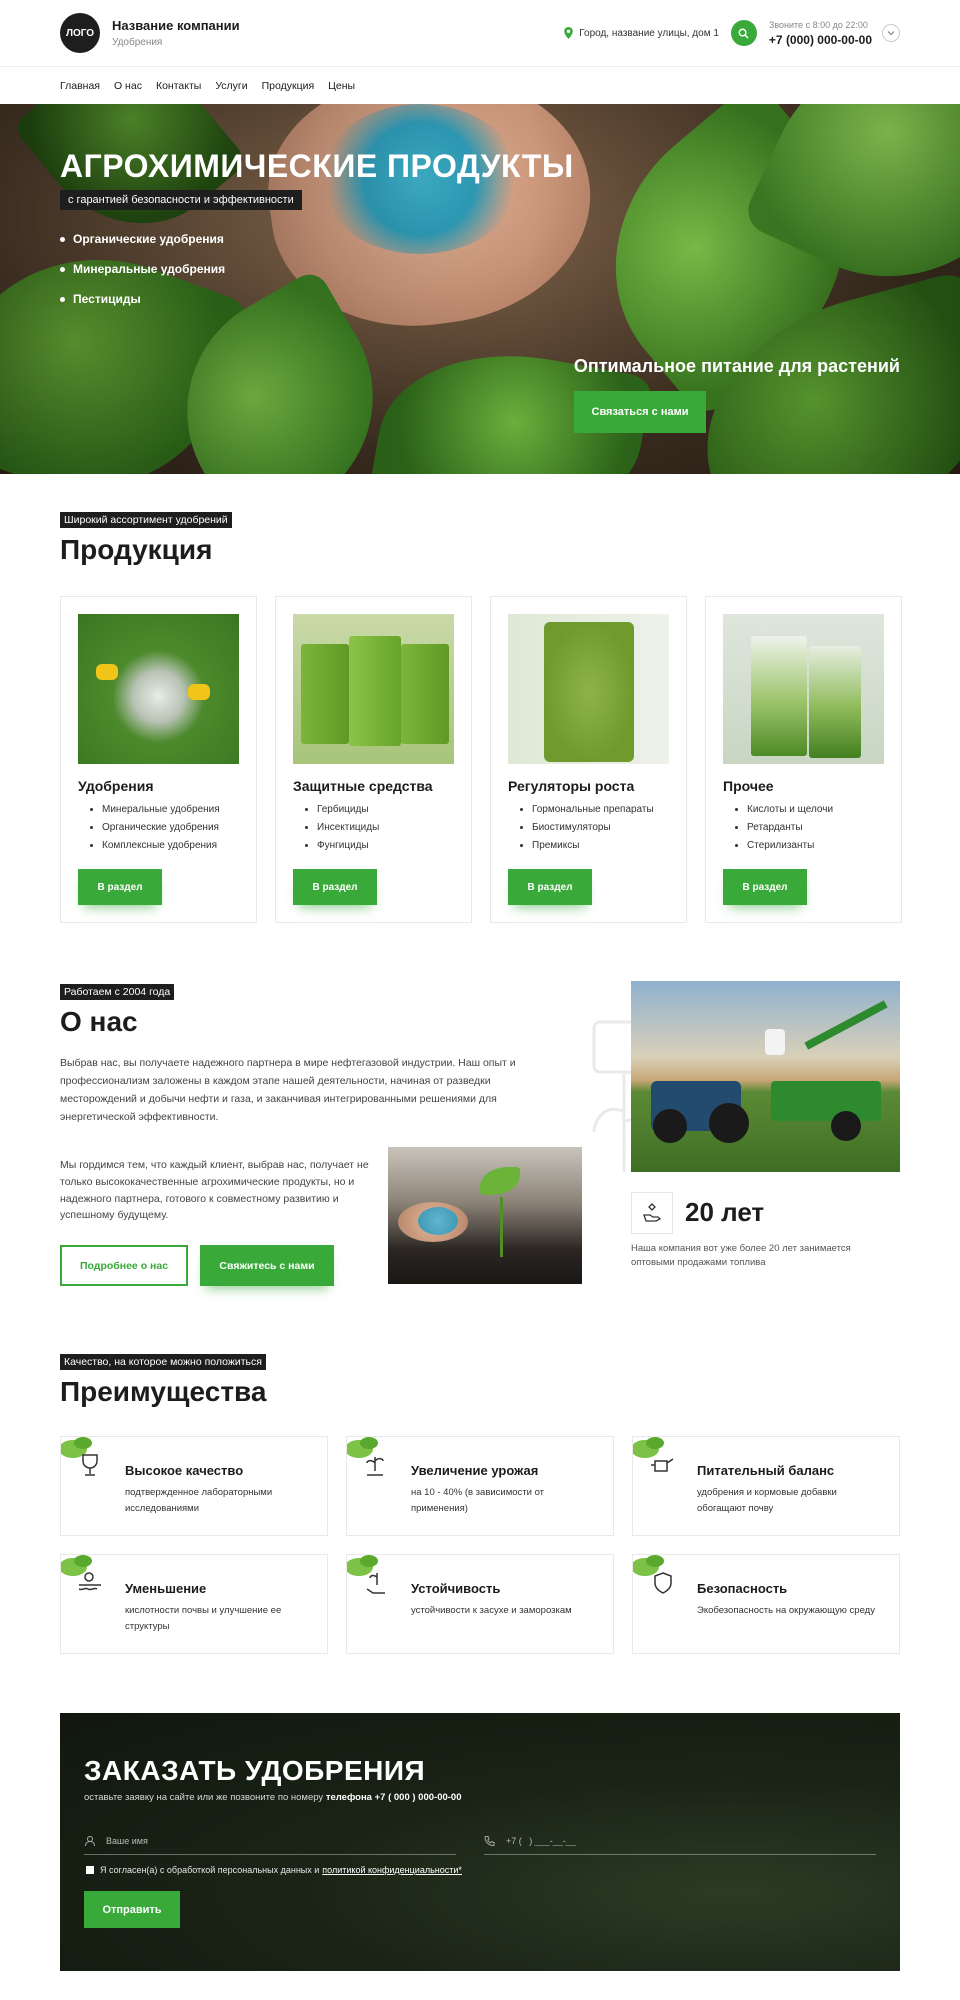  I want to click on product-list-item: Органические удобрения, so click(170, 827).